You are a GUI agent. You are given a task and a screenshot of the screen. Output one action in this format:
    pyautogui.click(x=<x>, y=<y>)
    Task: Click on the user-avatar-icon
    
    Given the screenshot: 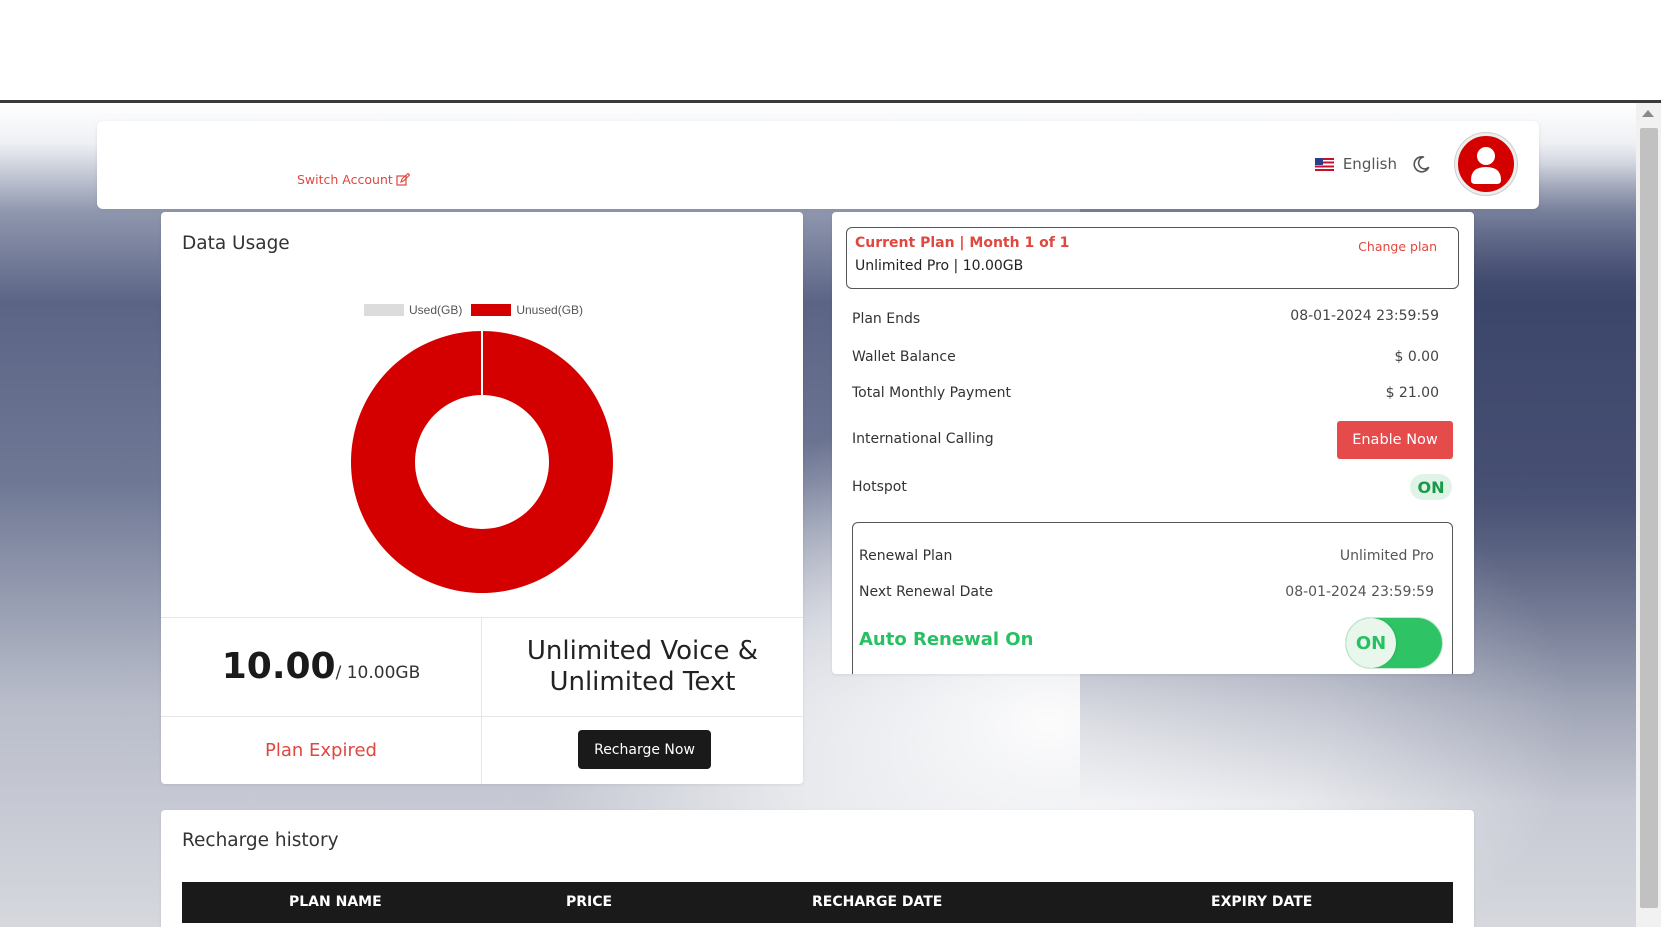 What is the action you would take?
    pyautogui.click(x=1486, y=164)
    